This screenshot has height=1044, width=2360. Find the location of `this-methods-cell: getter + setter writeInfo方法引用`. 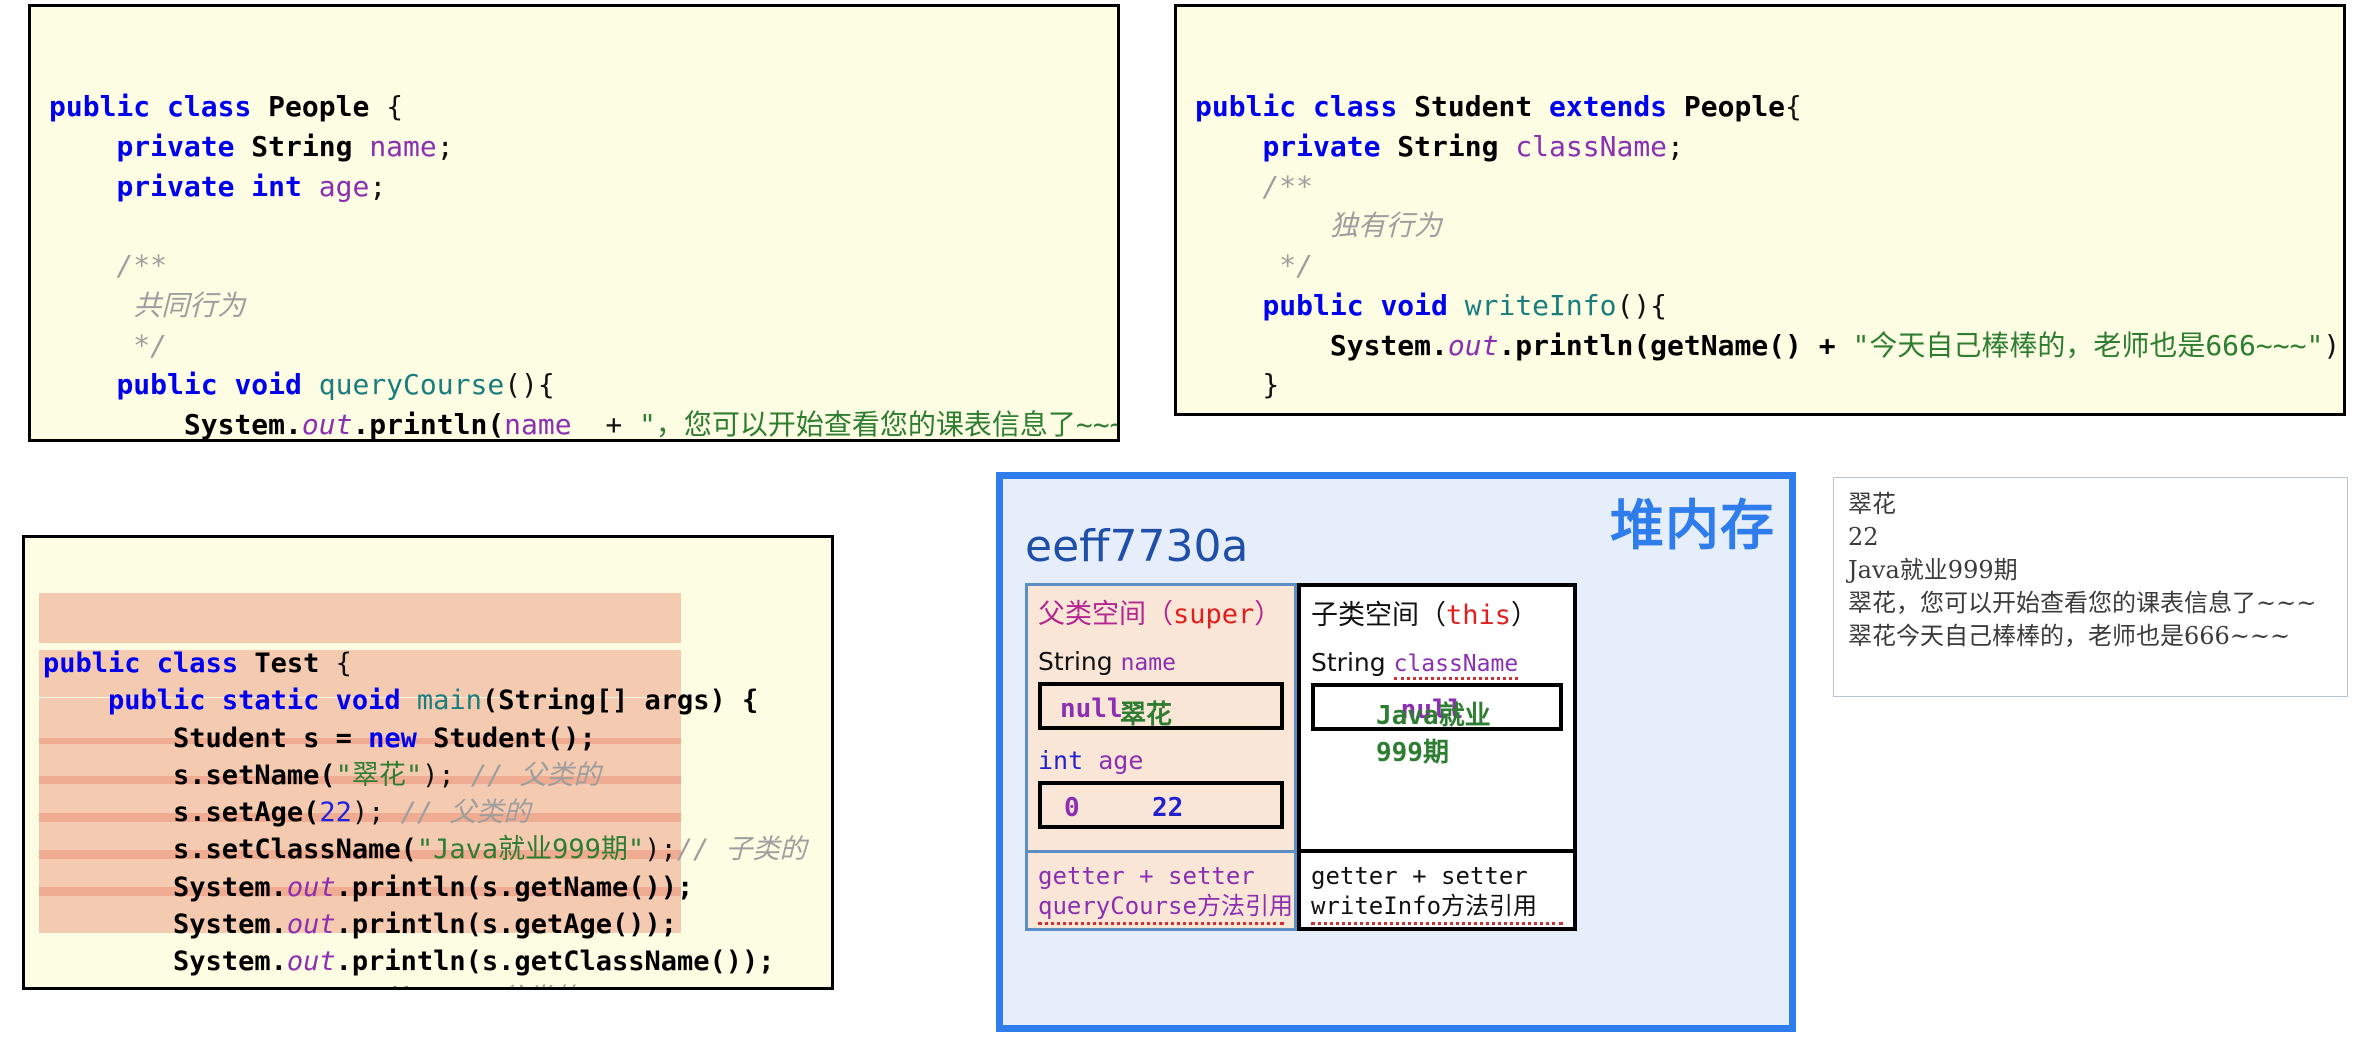

this-methods-cell: getter + setter writeInfo方法引用 is located at coordinates (1437, 892).